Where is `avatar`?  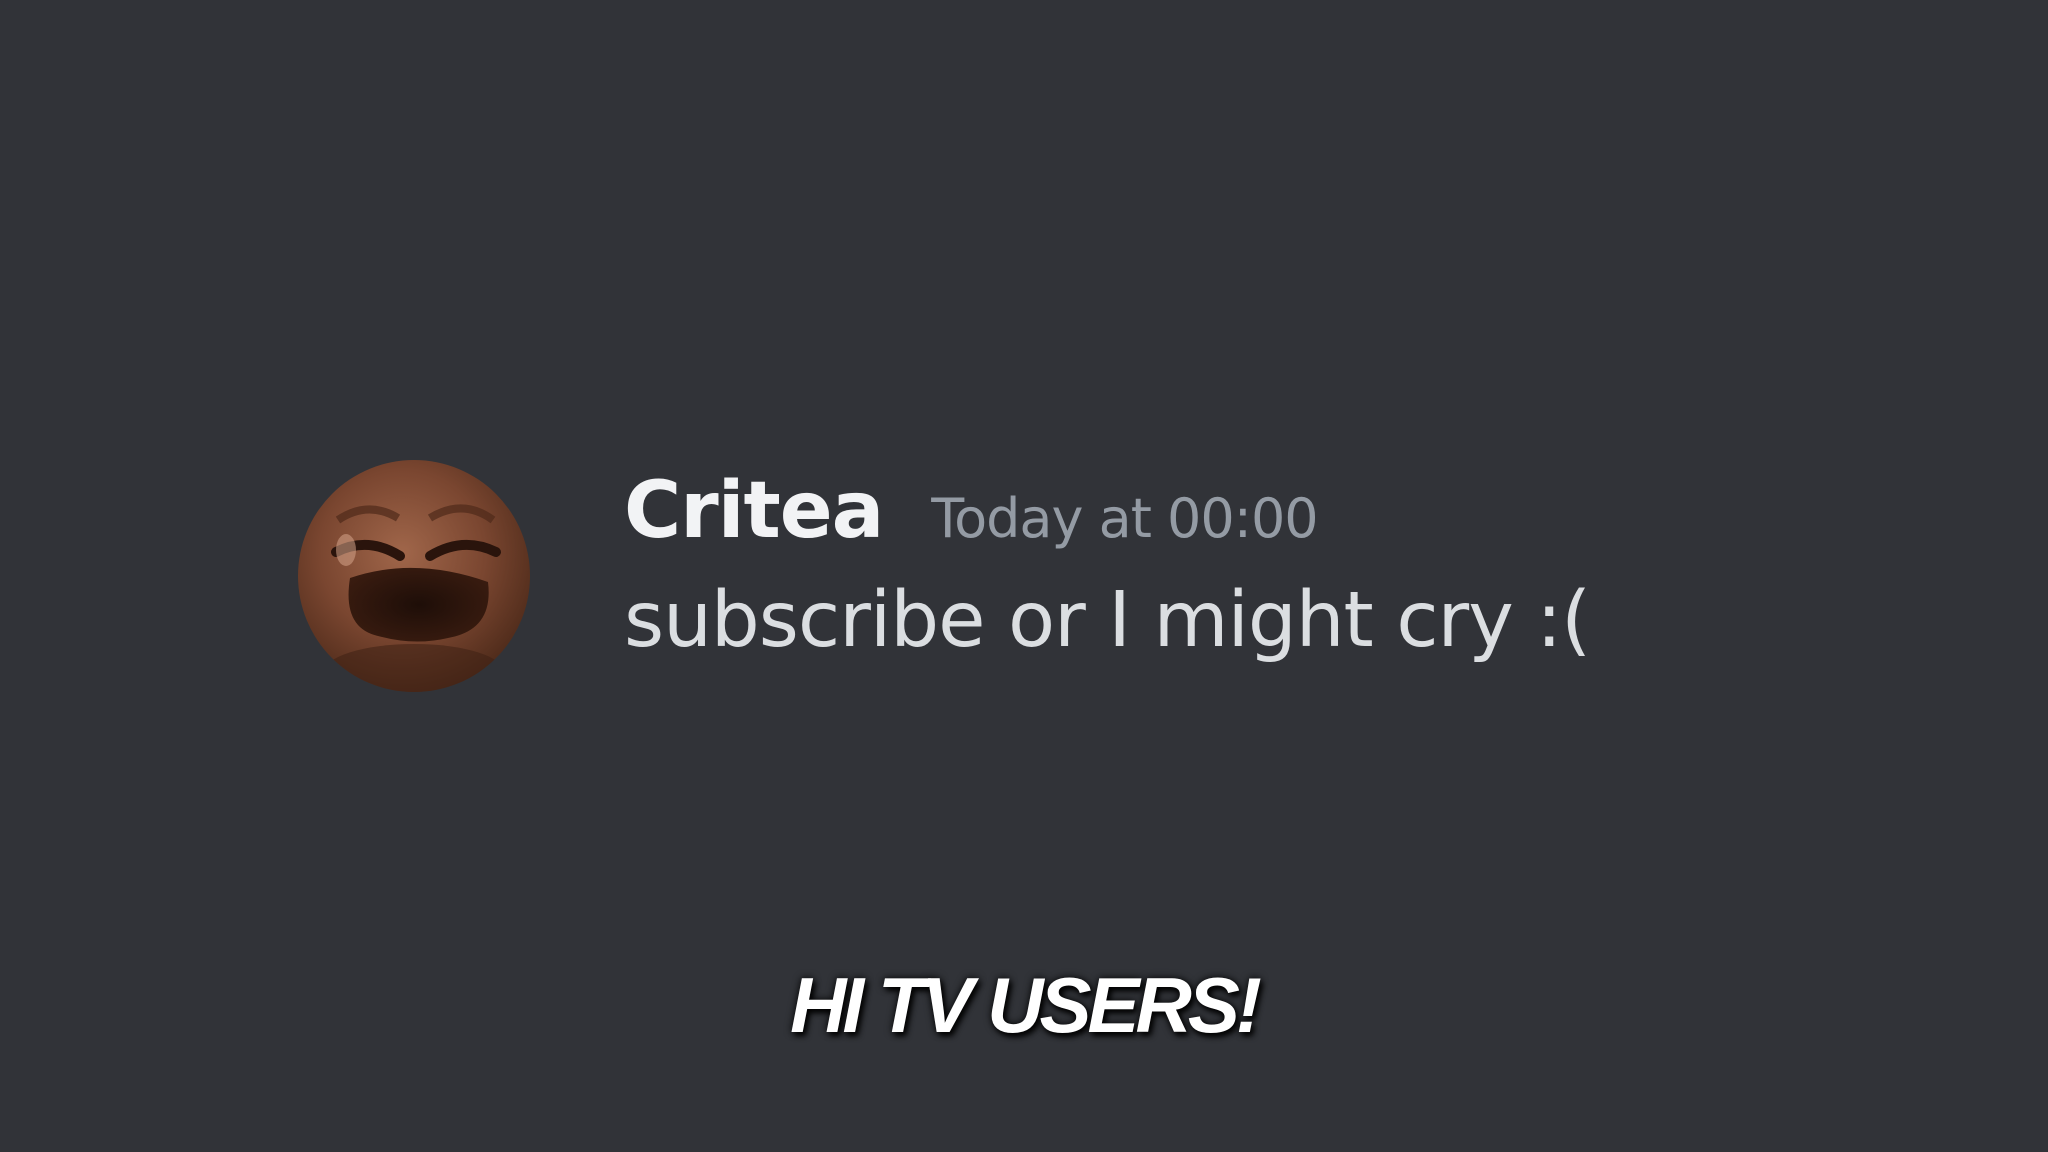 avatar is located at coordinates (414, 576).